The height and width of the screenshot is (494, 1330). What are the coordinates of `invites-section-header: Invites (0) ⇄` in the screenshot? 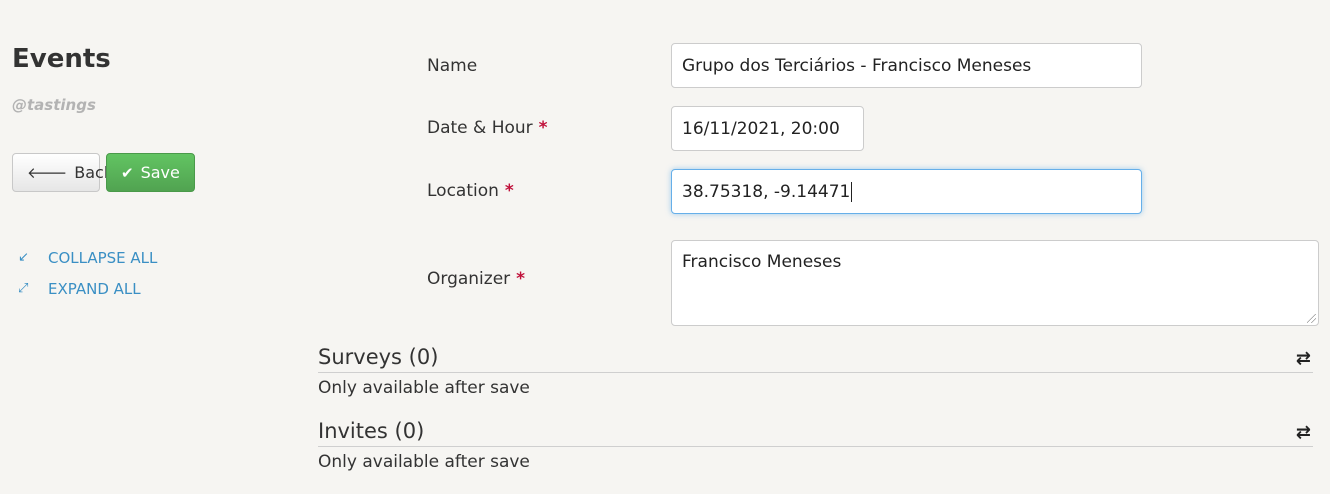 It's located at (815, 433).